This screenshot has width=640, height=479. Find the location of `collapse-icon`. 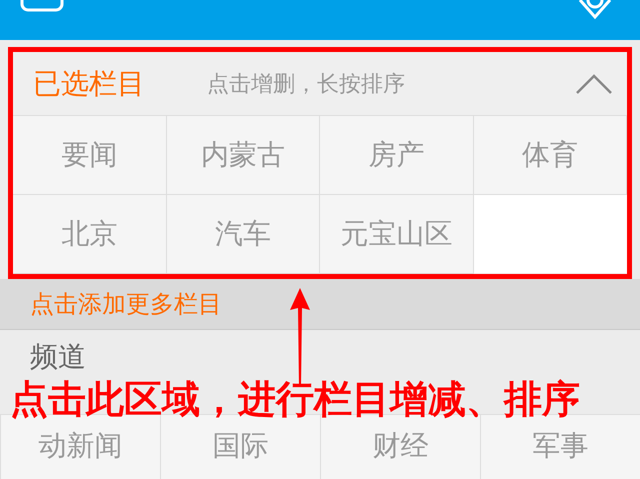

collapse-icon is located at coordinates (594, 83).